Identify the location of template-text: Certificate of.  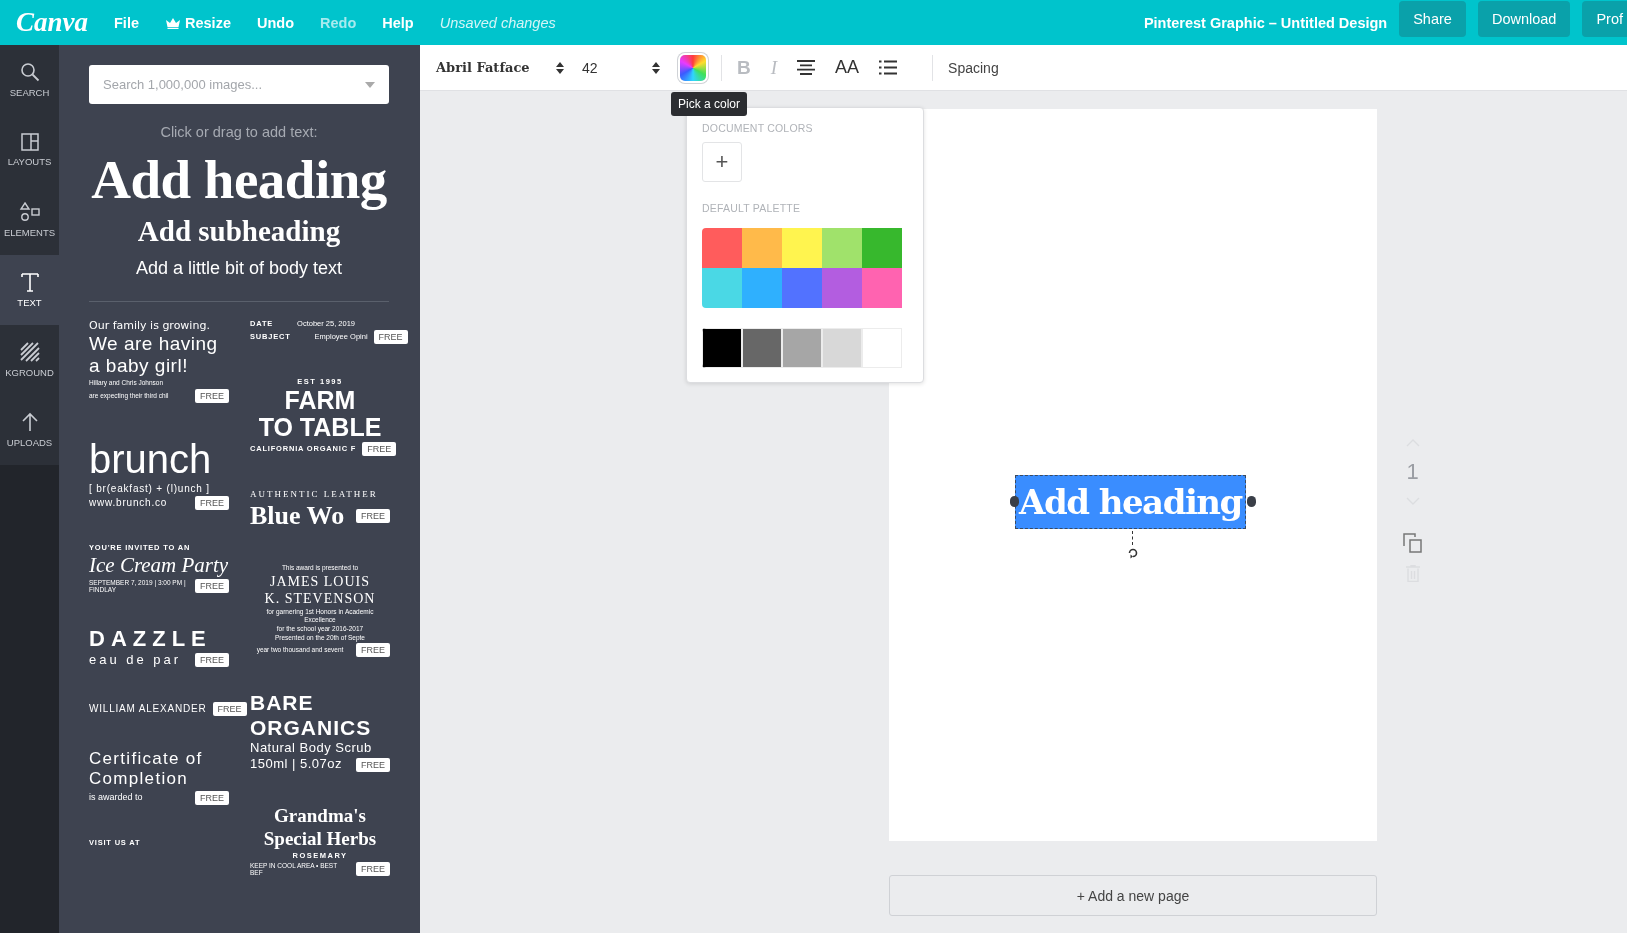
(146, 759).